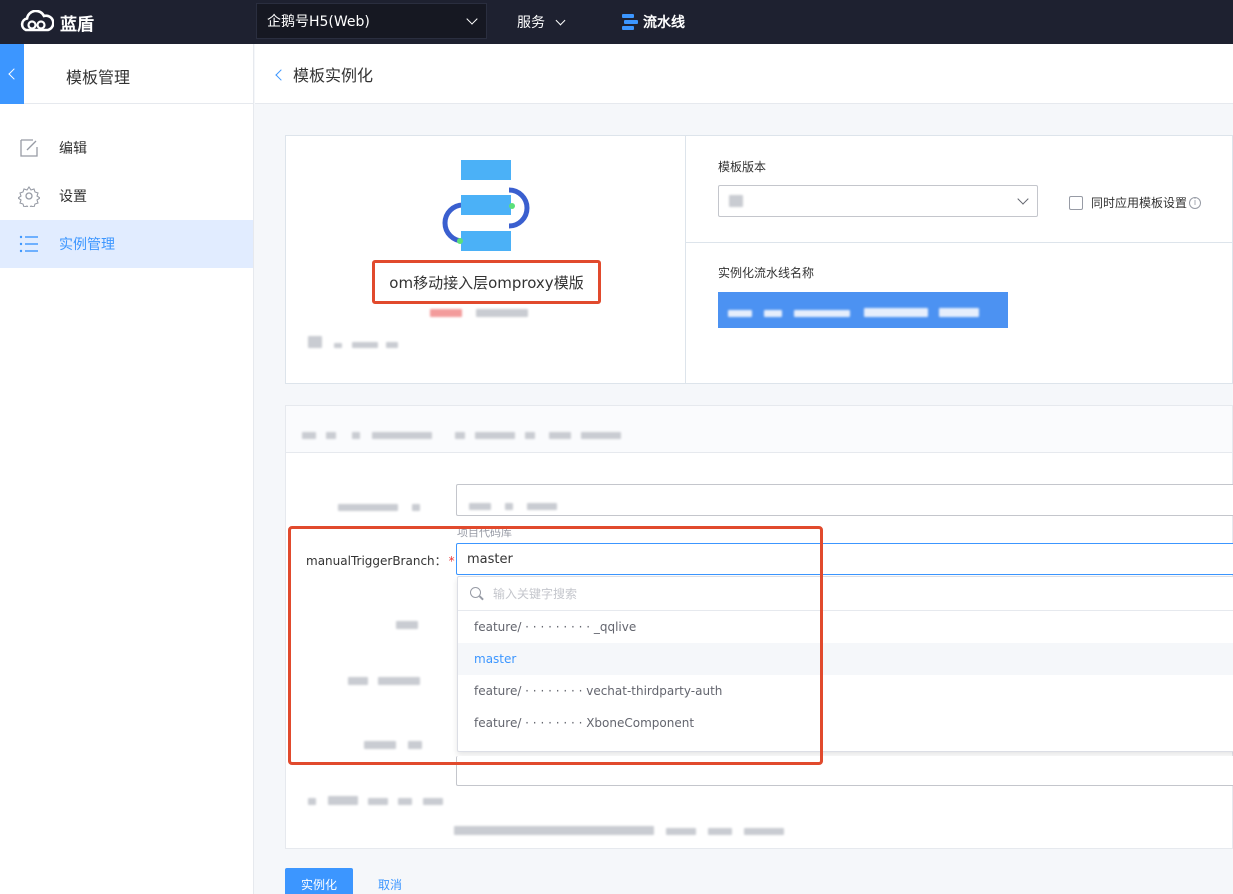 This screenshot has height=894, width=1233. Describe the element at coordinates (845, 627) in the screenshot. I see `branch-option: feature/ · · · · · · · · · _qqlive` at that location.